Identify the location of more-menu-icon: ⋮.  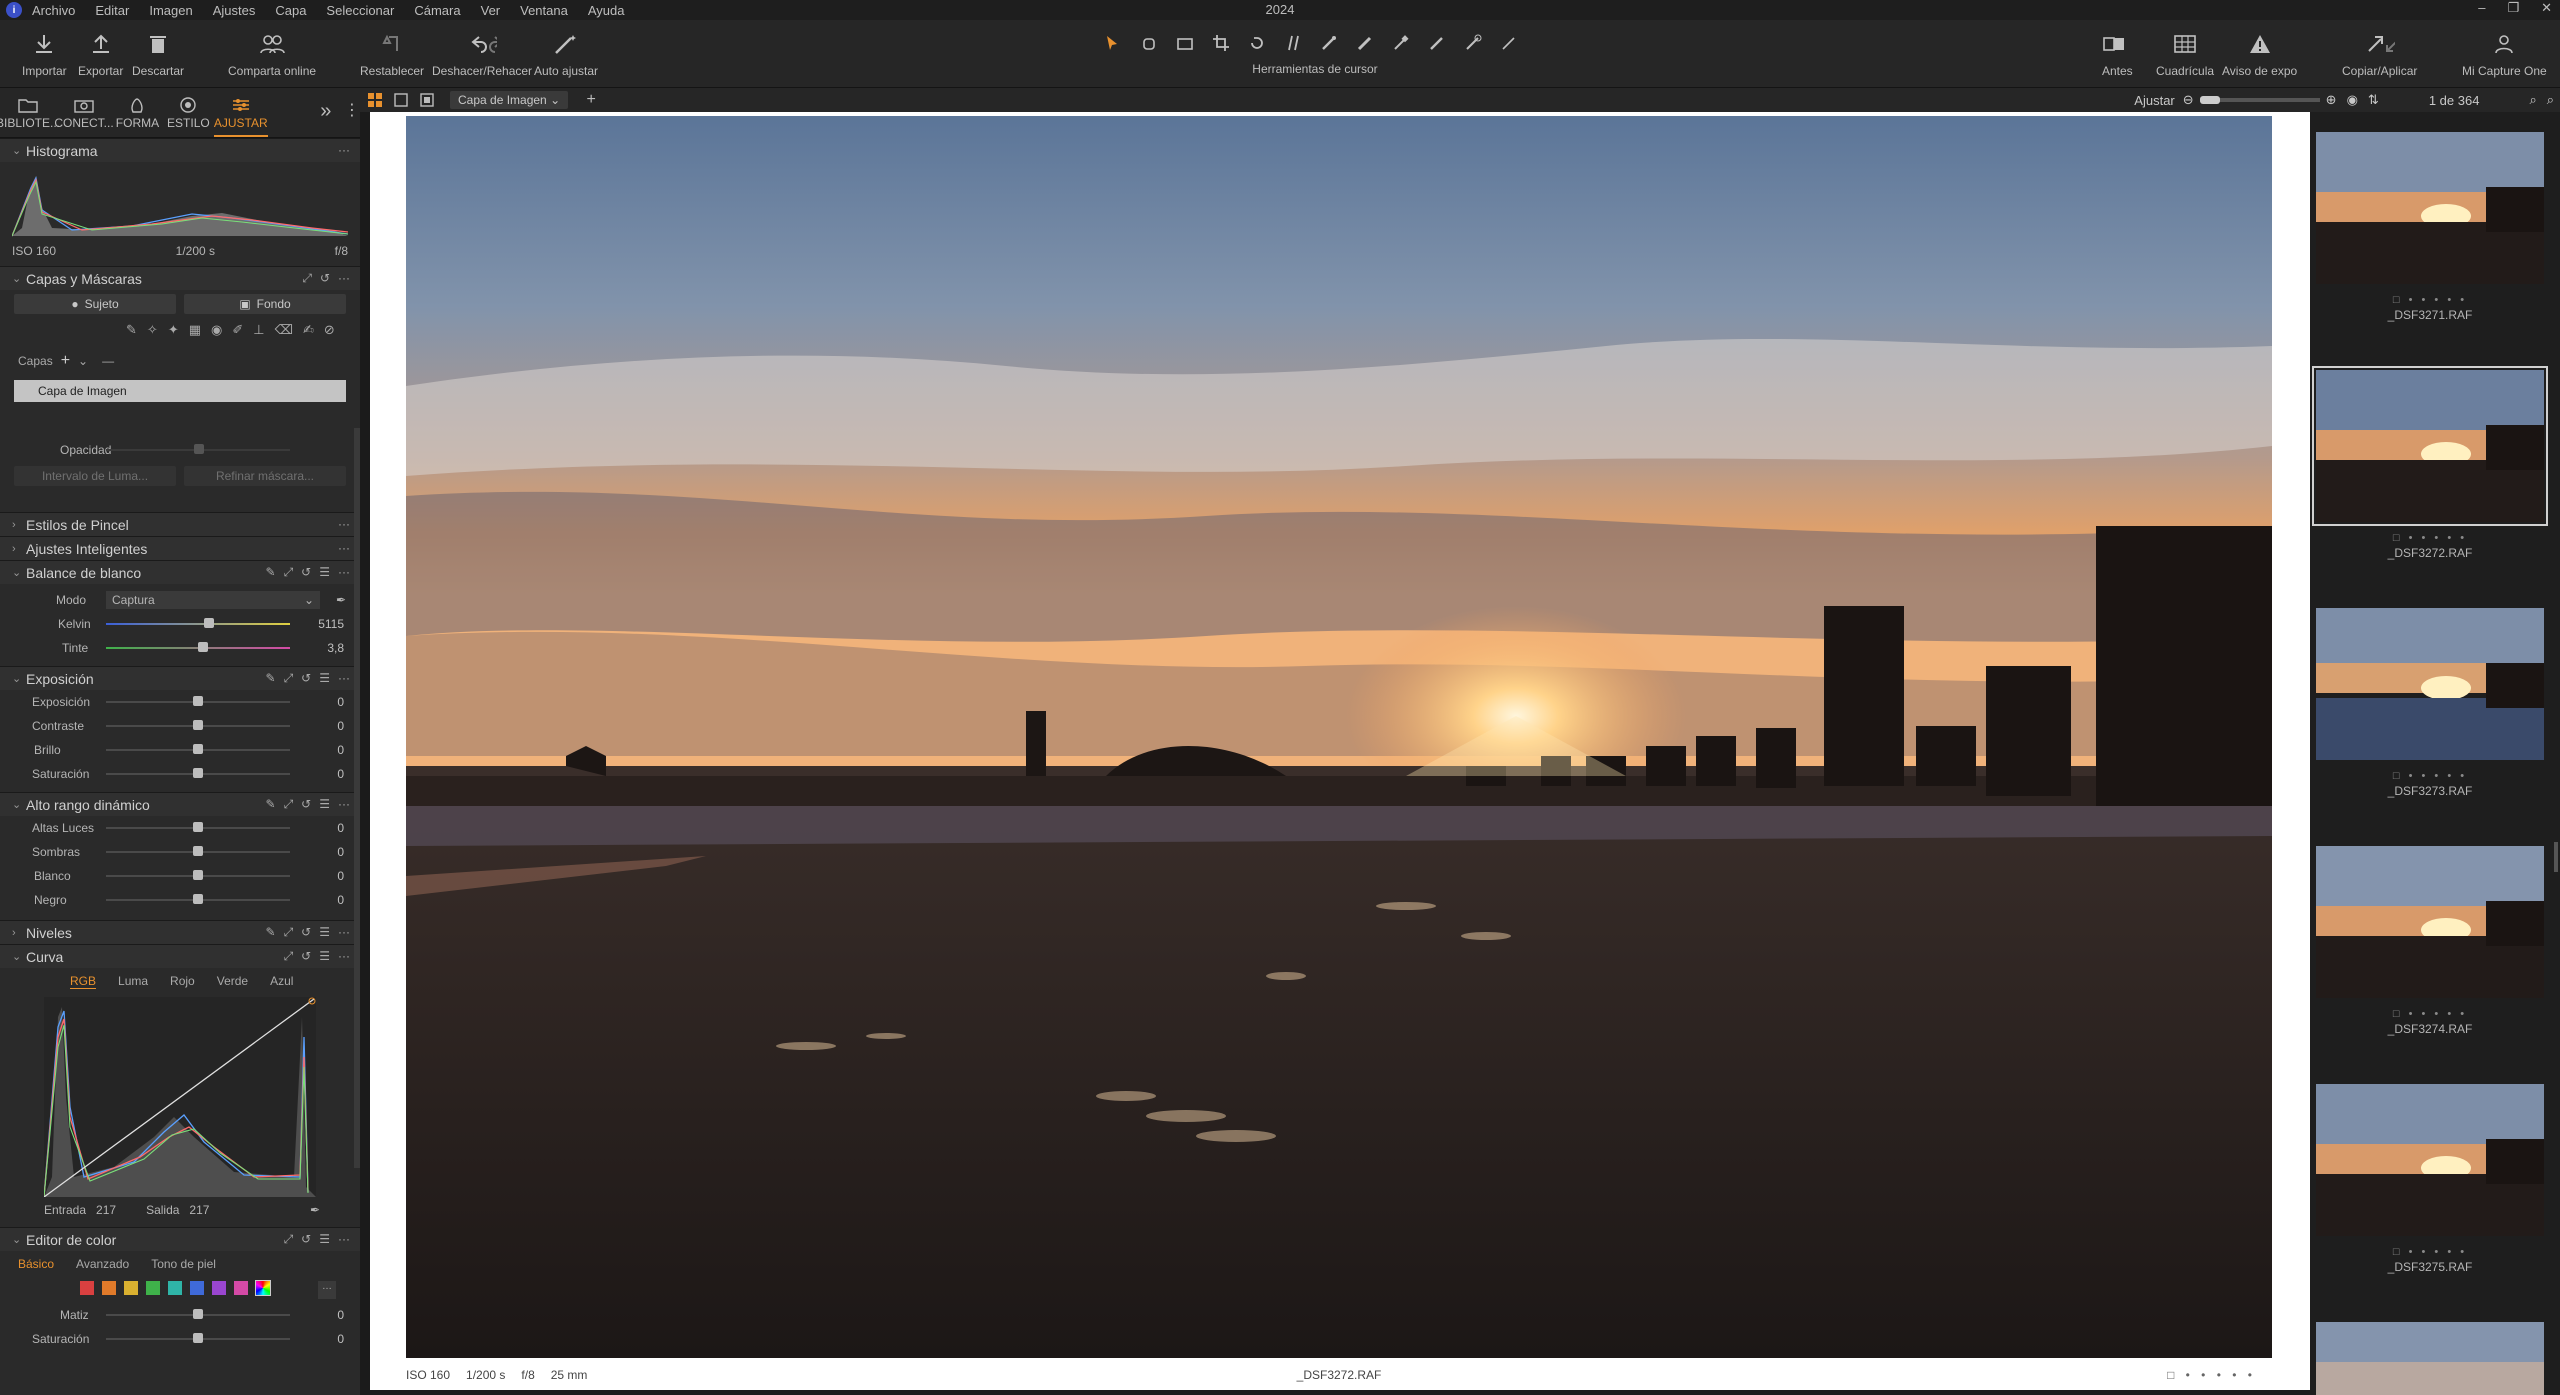
(352, 112).